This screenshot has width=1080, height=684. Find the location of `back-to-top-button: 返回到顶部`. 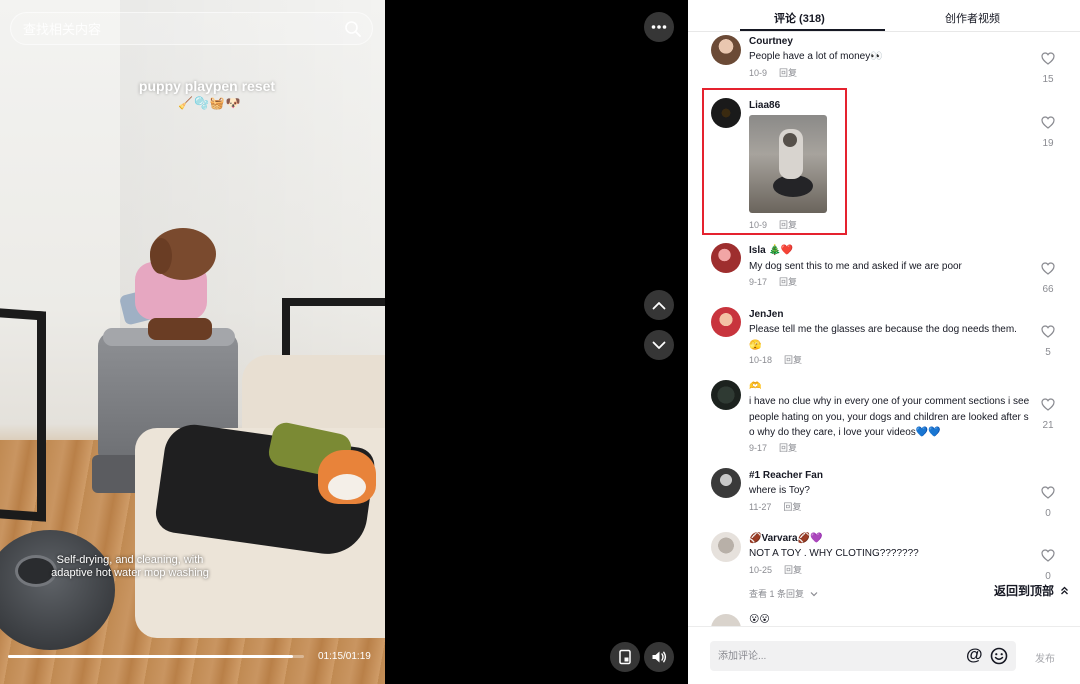

back-to-top-button: 返回到顶部 is located at coordinates (1032, 590).